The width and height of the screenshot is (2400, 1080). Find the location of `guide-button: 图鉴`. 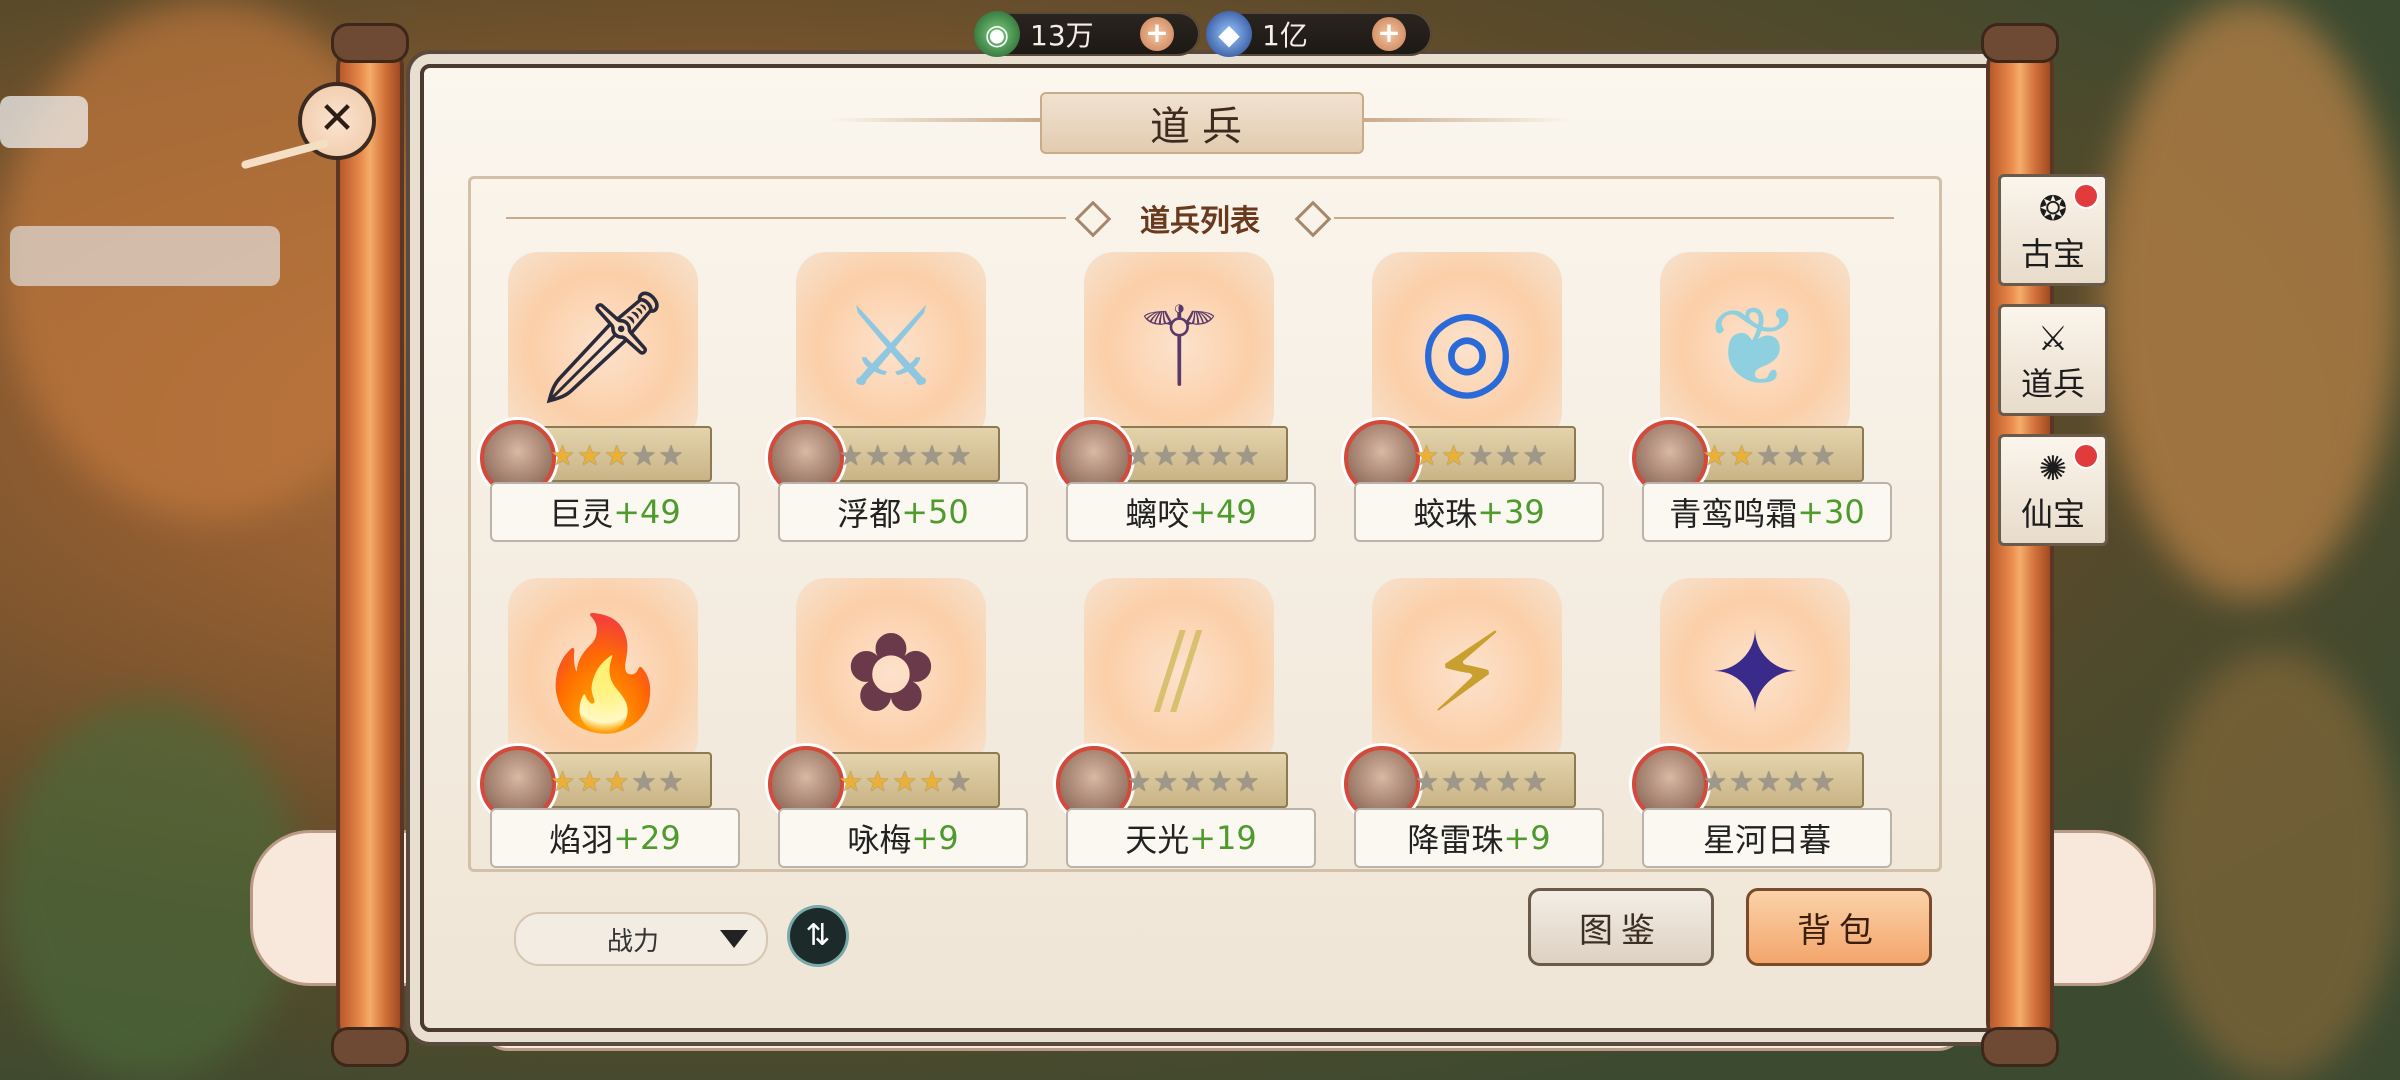

guide-button: 图鉴 is located at coordinates (1621, 927).